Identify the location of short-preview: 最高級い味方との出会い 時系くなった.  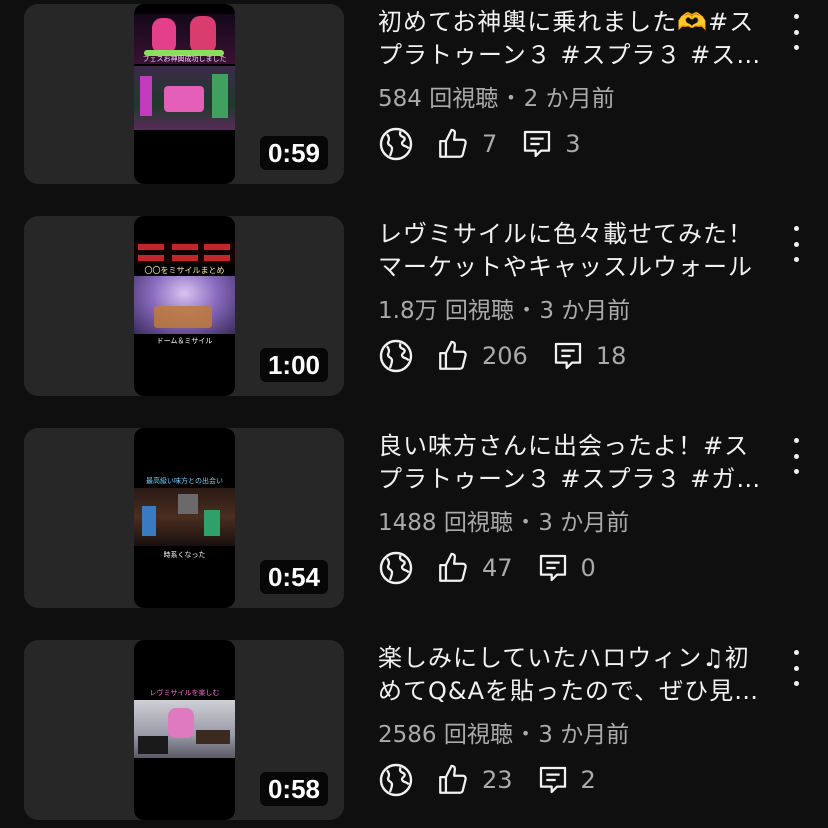
(184, 518).